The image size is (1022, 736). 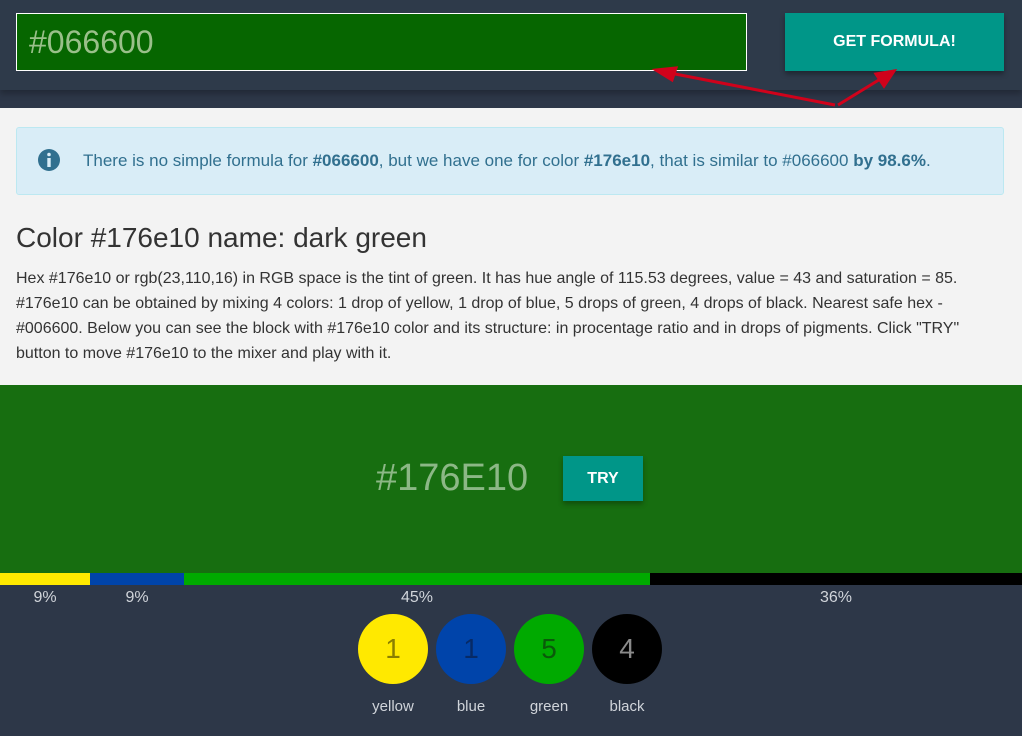 What do you see at coordinates (513, 664) in the screenshot?
I see `pigment-drops: 1 yellow 1 blue 5 green 4 black` at bounding box center [513, 664].